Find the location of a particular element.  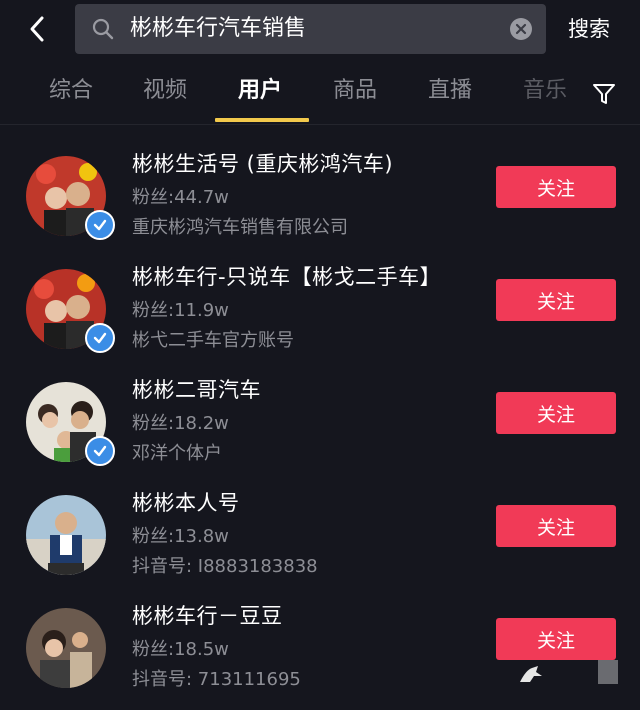

user-name: 彬彬生活号 (重庆彬鸿汽车) is located at coordinates (263, 164).